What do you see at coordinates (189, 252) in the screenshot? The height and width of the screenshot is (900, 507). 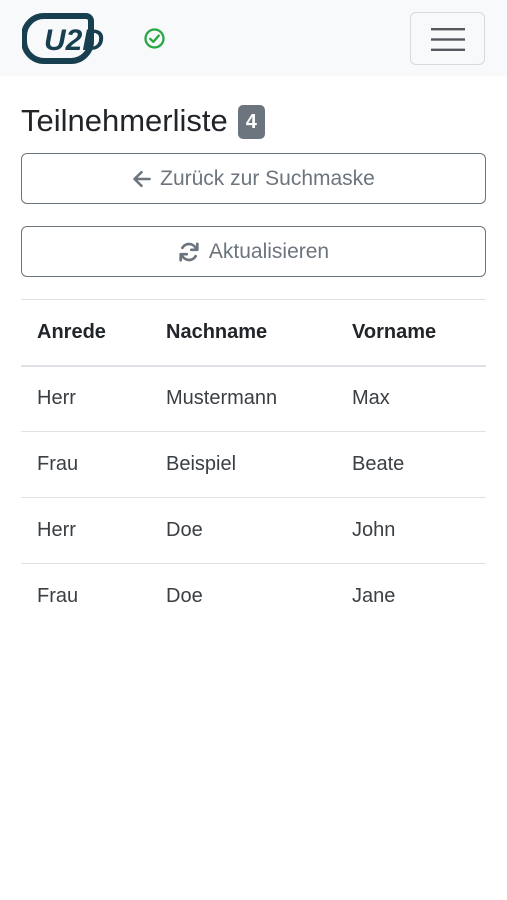 I see `refresh-icon` at bounding box center [189, 252].